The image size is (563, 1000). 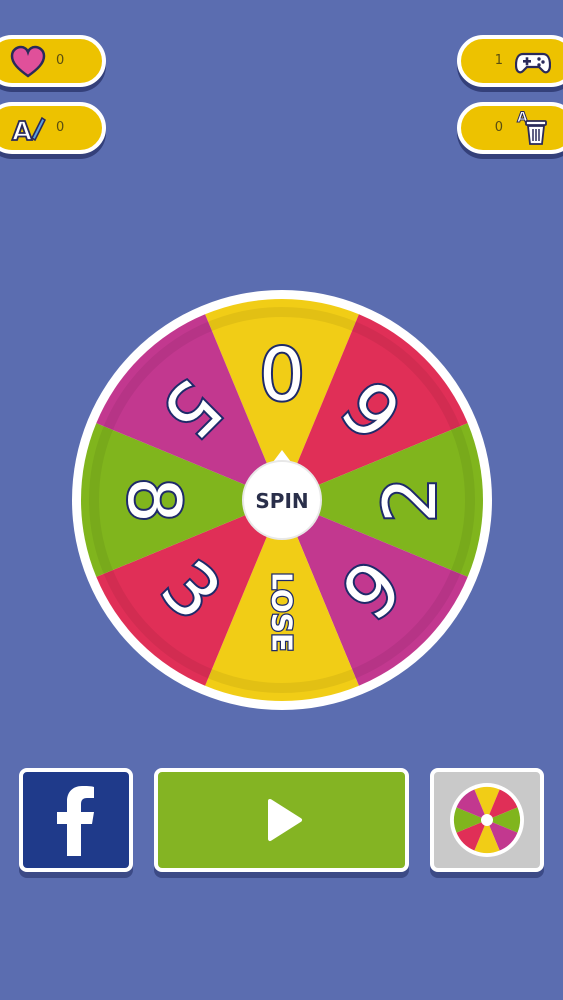 I want to click on heart-icon, so click(x=28, y=61).